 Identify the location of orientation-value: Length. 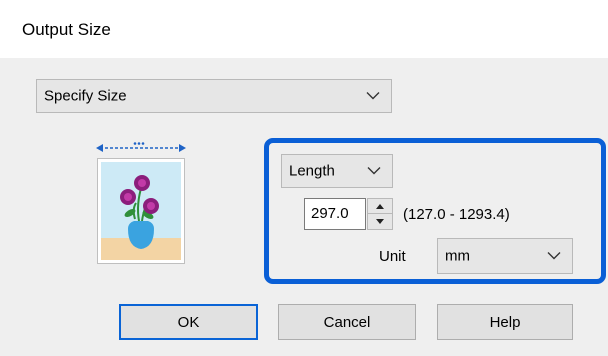
(312, 171).